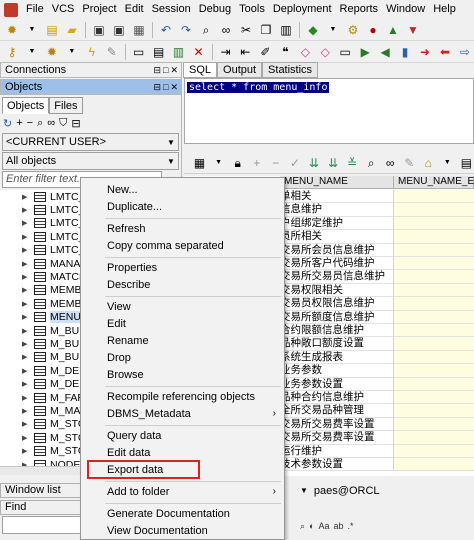  Describe the element at coordinates (66, 105) in the screenshot. I see `tab-files: Files` at that location.